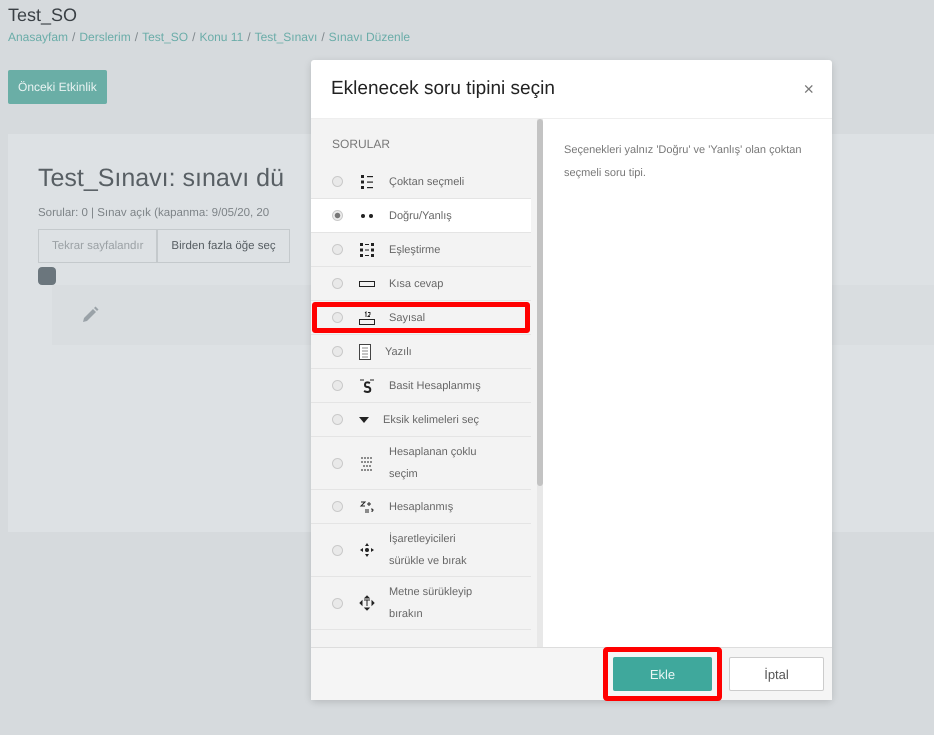 This screenshot has height=735, width=934. Describe the element at coordinates (421, 352) in the screenshot. I see `question-type-option: Yazılı` at that location.